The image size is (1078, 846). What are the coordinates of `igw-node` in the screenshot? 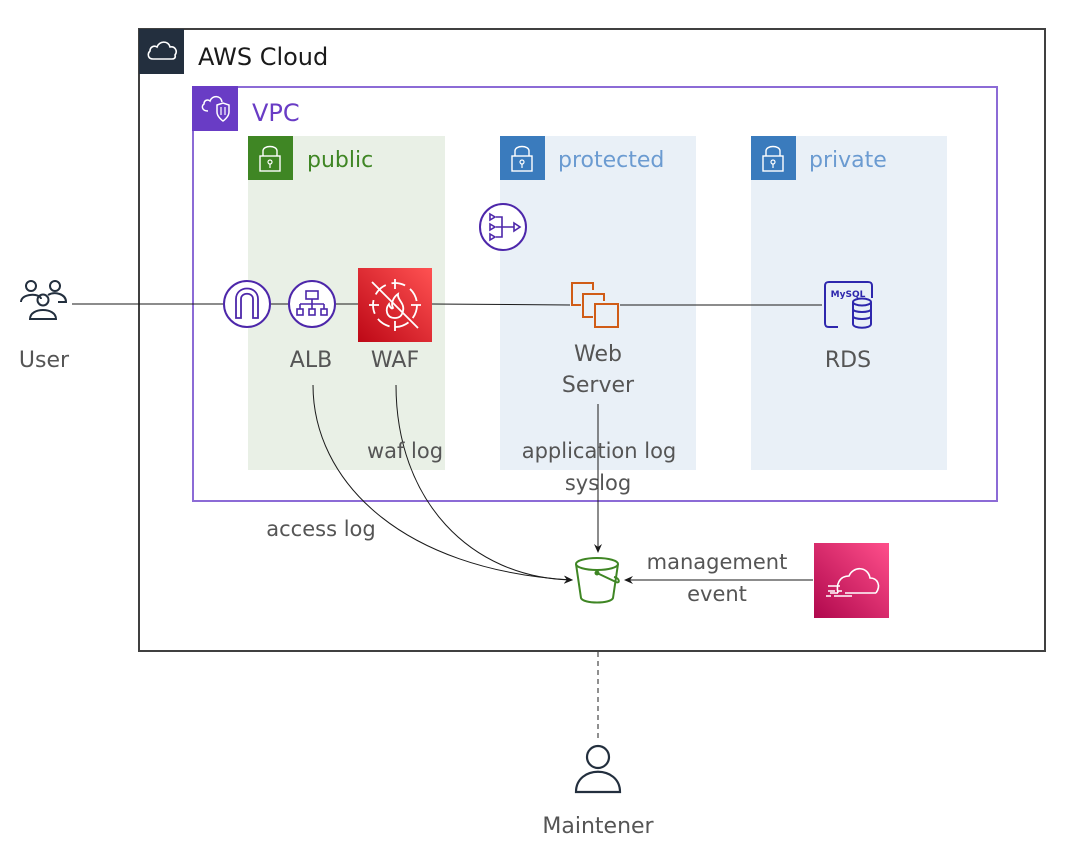 It's located at (247, 304).